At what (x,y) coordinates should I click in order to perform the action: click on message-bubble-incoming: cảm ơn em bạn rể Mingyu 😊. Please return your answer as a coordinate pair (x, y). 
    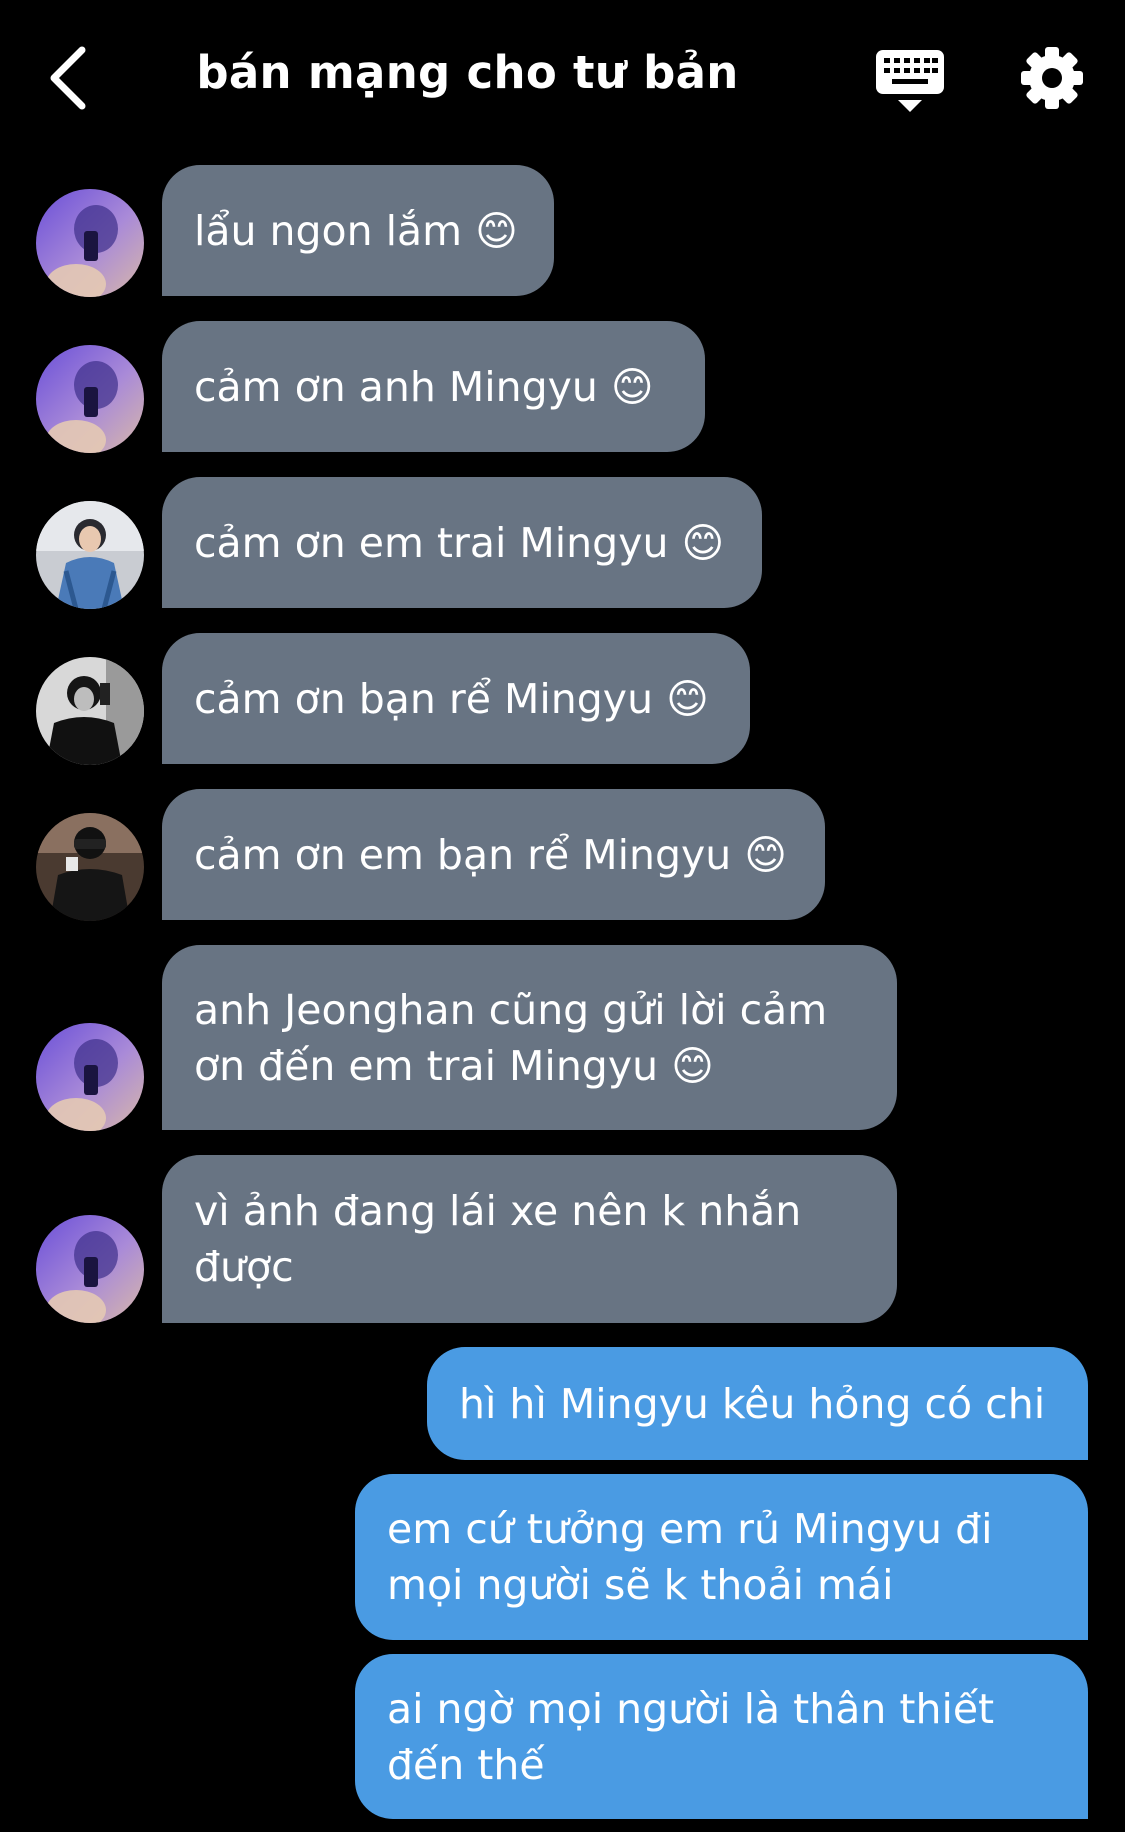
    Looking at the image, I should click on (493, 854).